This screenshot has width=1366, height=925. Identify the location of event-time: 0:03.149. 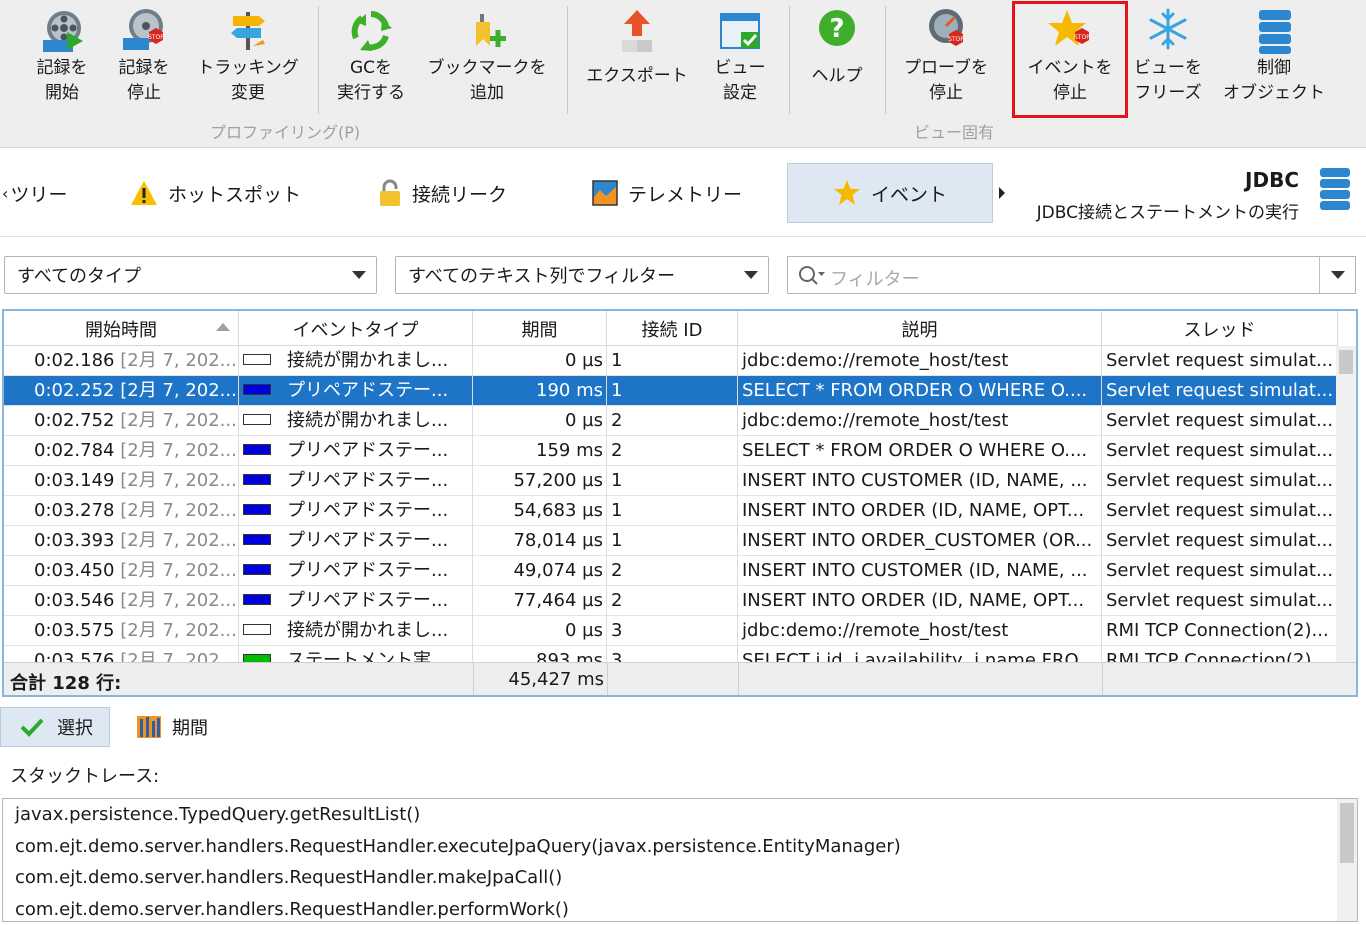
(74, 480).